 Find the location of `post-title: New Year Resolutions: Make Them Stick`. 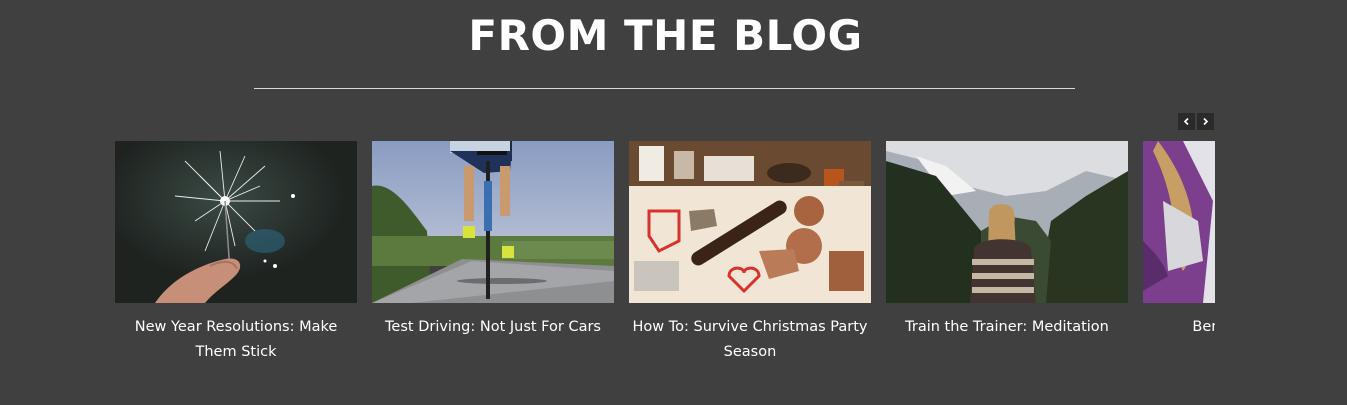

post-title: New Year Resolutions: Make Them Stick is located at coordinates (236, 340).